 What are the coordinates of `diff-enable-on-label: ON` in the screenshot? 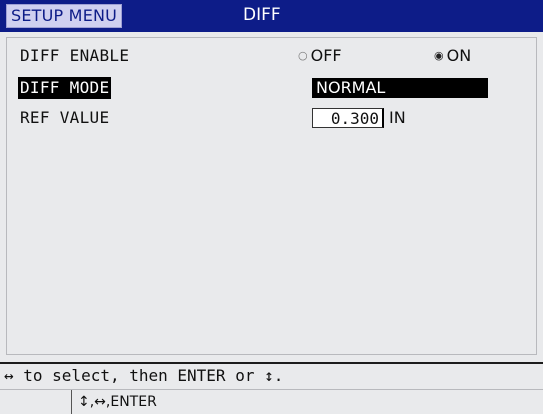 It's located at (459, 55).